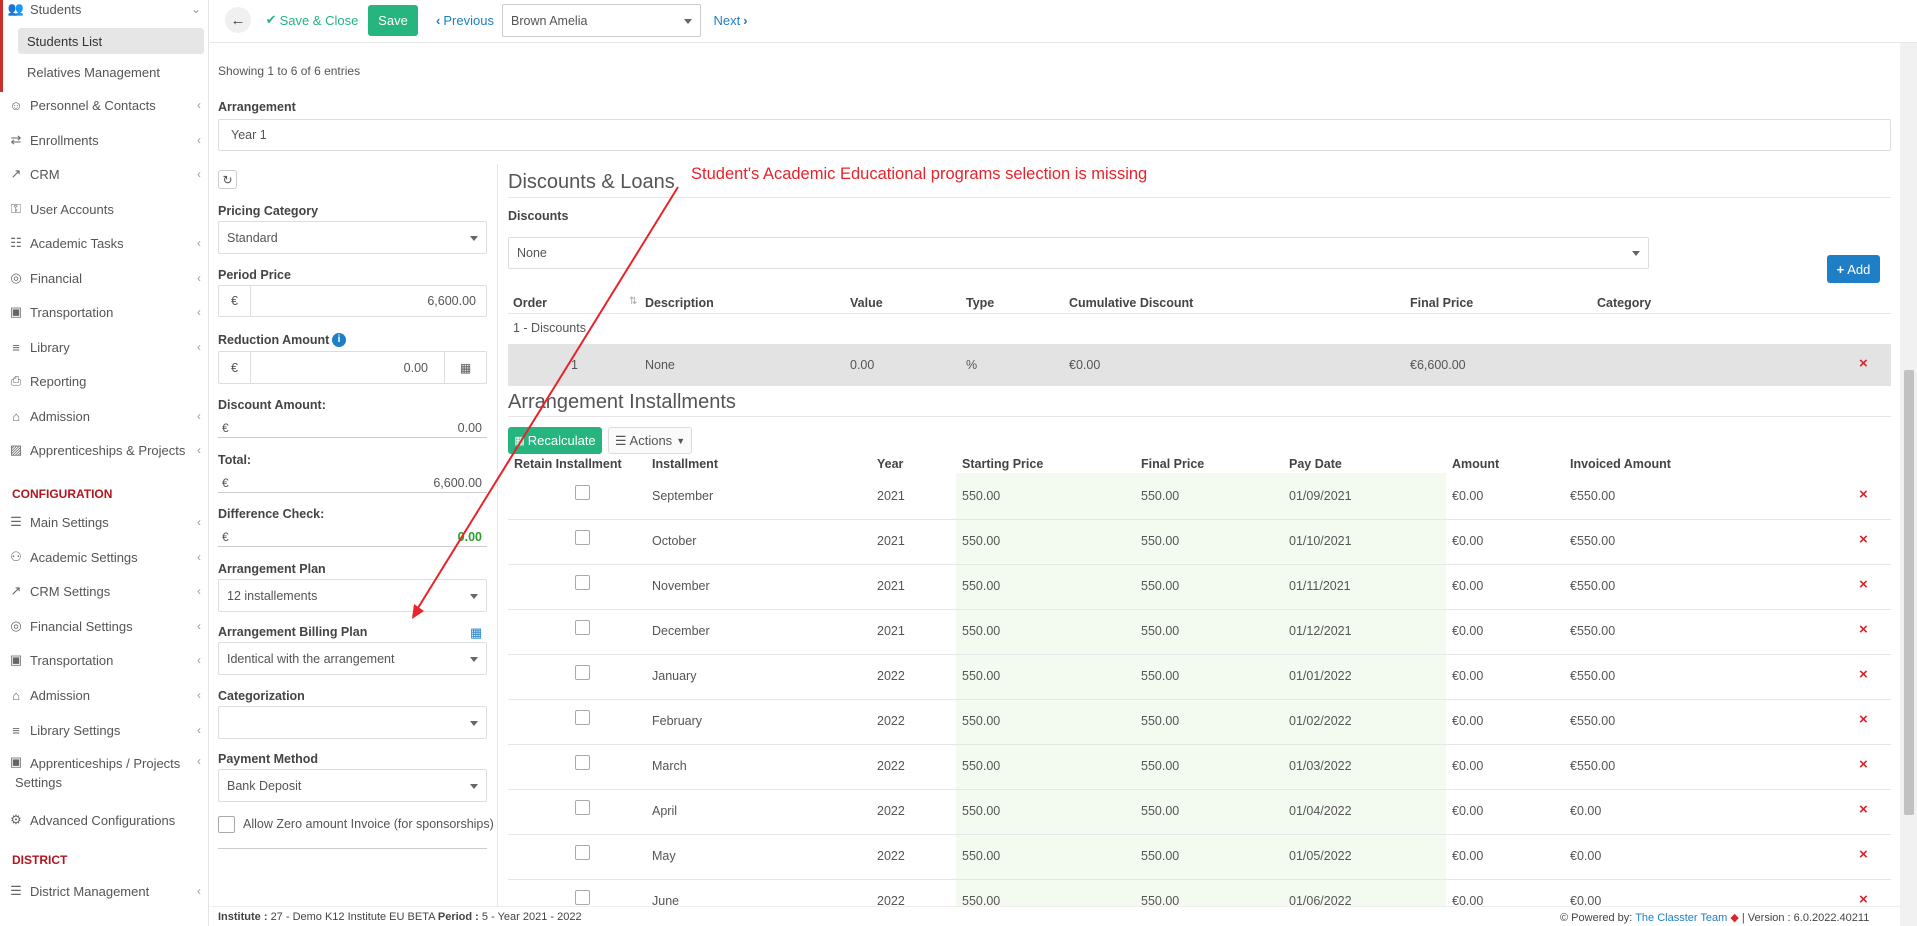 The height and width of the screenshot is (926, 1917). Describe the element at coordinates (104, 557) in the screenshot. I see `sidebar-item-config: ⚇ Academic Settings ‹` at that location.